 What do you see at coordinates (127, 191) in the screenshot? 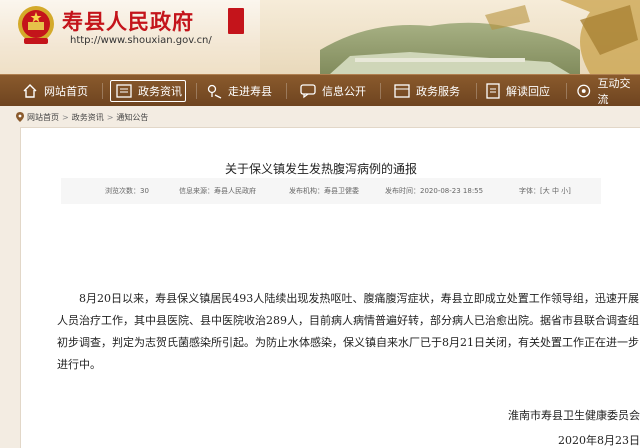
I see `views-count: 浏览次数：30` at bounding box center [127, 191].